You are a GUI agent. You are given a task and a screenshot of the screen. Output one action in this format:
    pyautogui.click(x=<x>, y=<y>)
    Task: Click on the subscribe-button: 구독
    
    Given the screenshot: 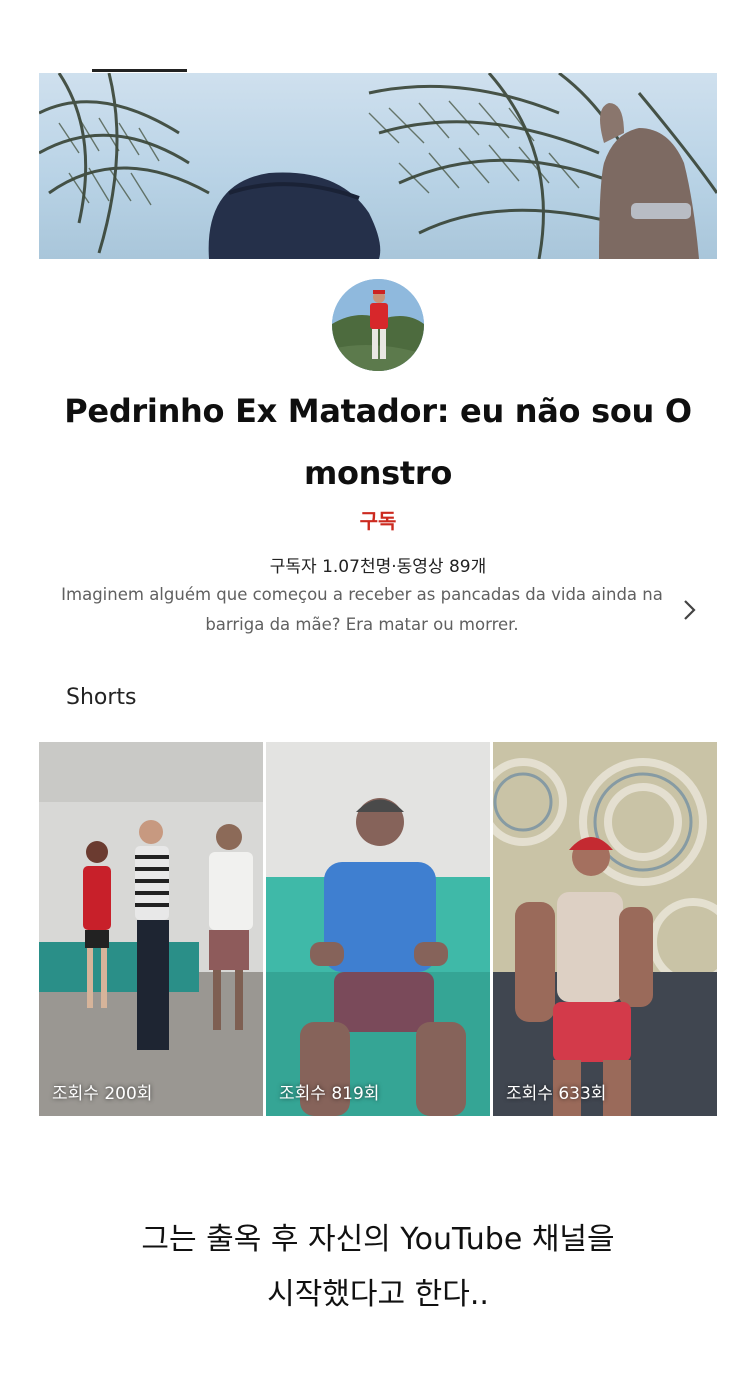 What is the action you would take?
    pyautogui.click(x=378, y=519)
    